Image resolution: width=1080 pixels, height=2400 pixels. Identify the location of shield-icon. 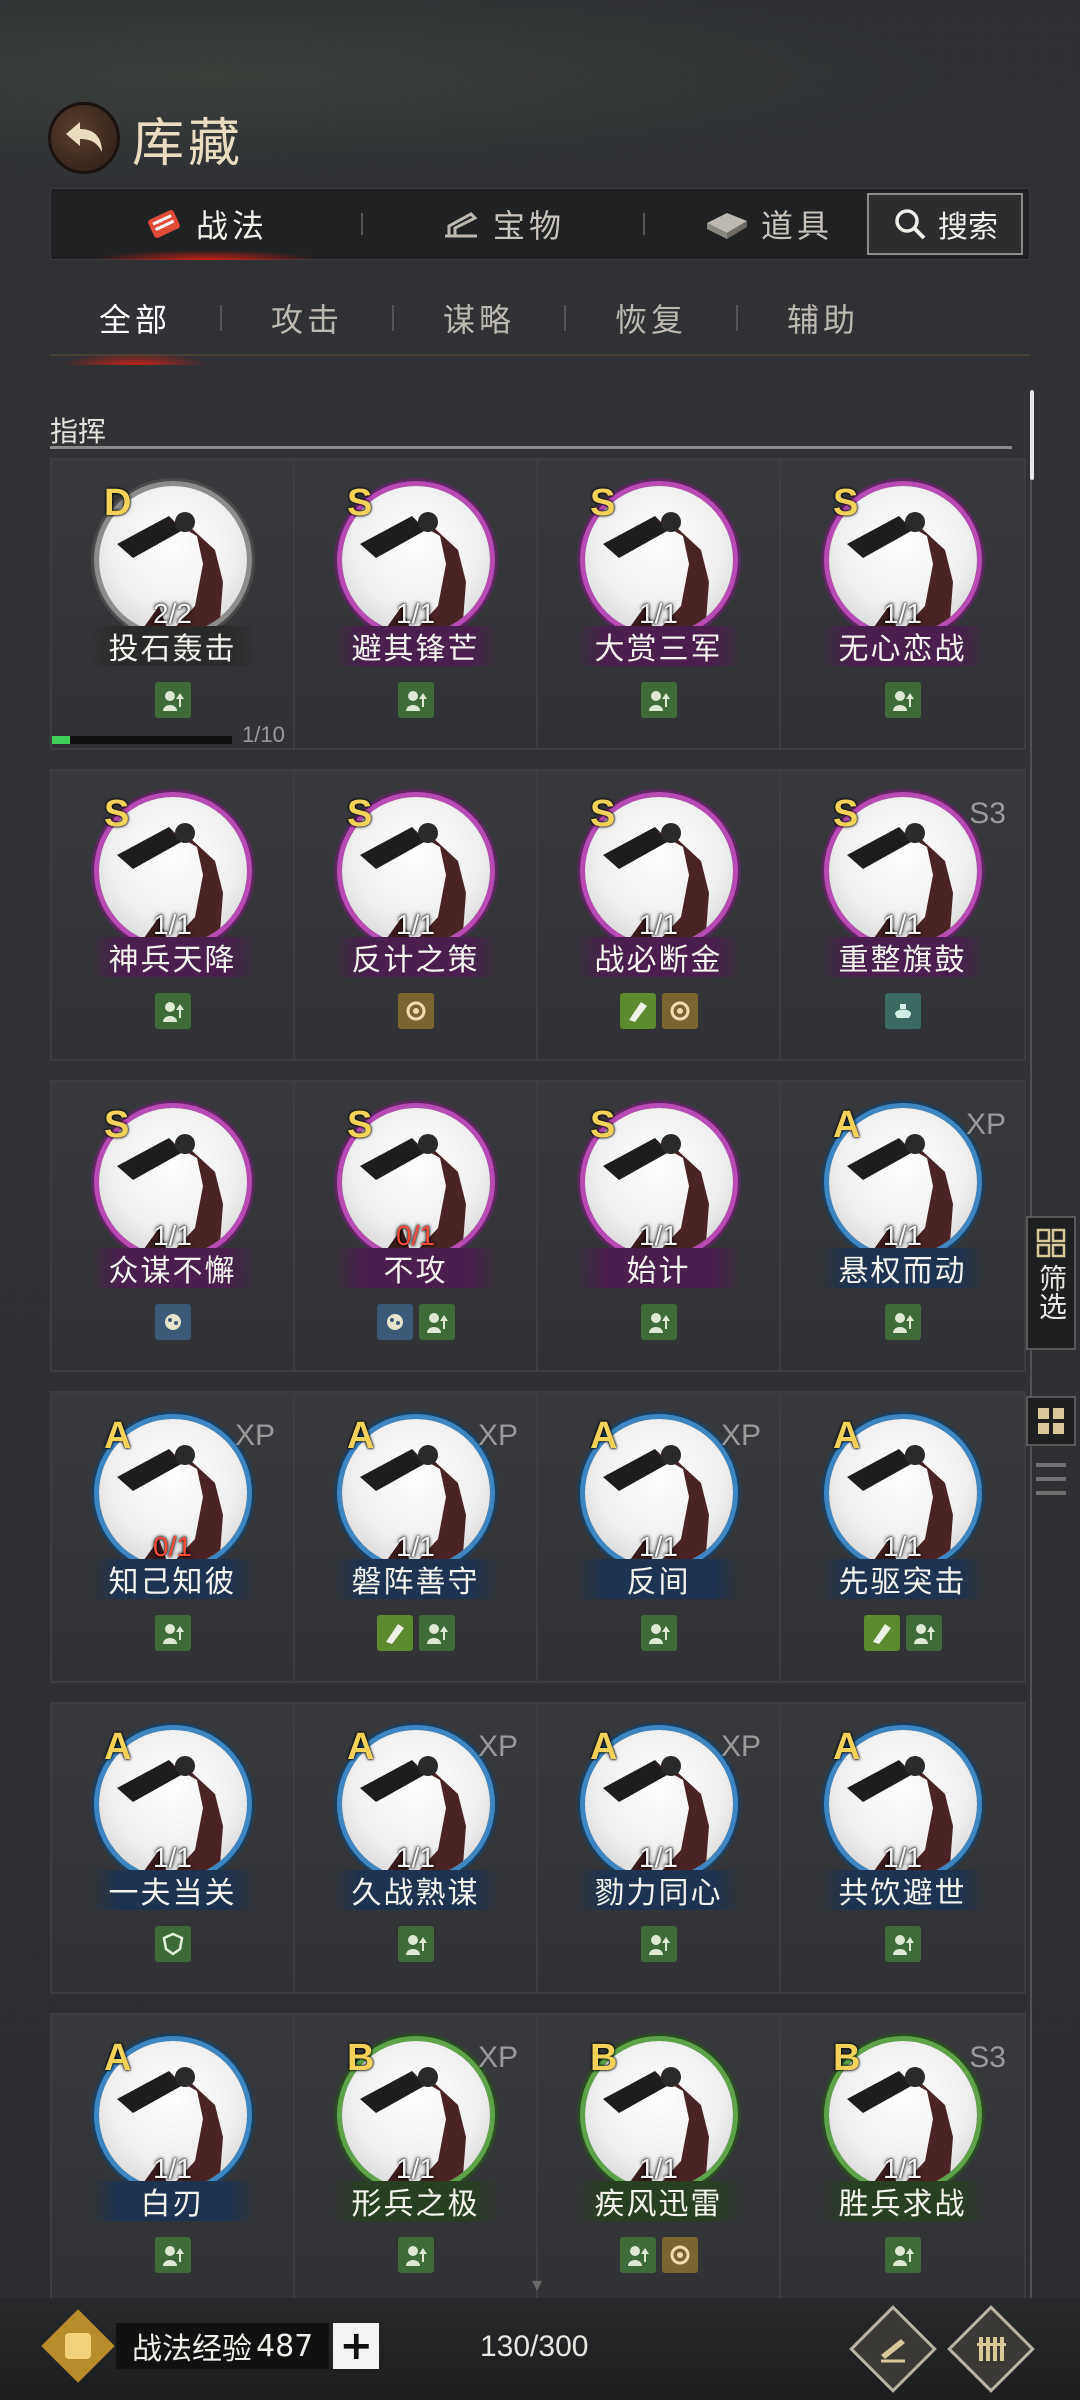
(172, 1944).